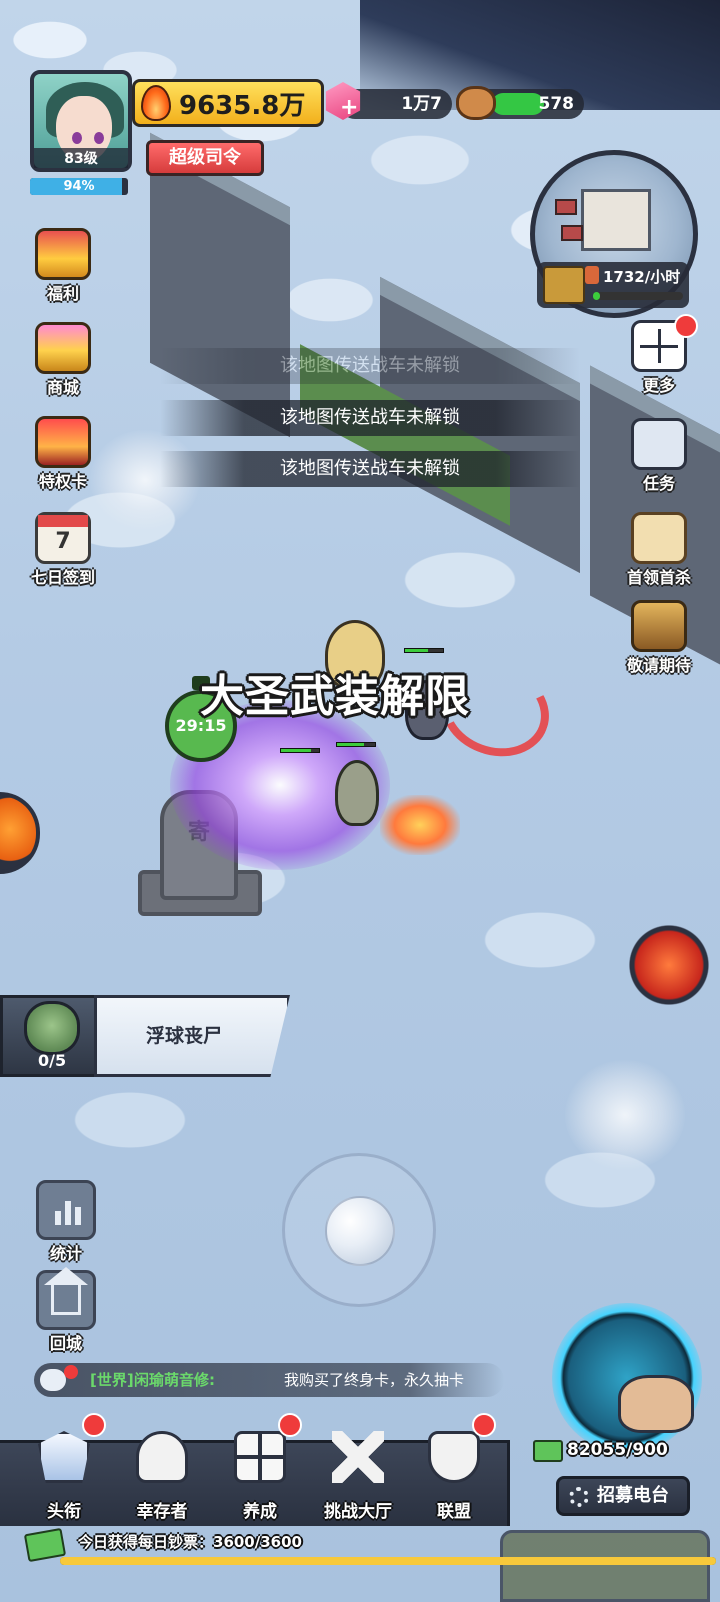 Image resolution: width=720 pixels, height=1602 pixels. What do you see at coordinates (190, 1542) in the screenshot?
I see `daily-cash-text: 今日获得每日钞票：3600/3600` at bounding box center [190, 1542].